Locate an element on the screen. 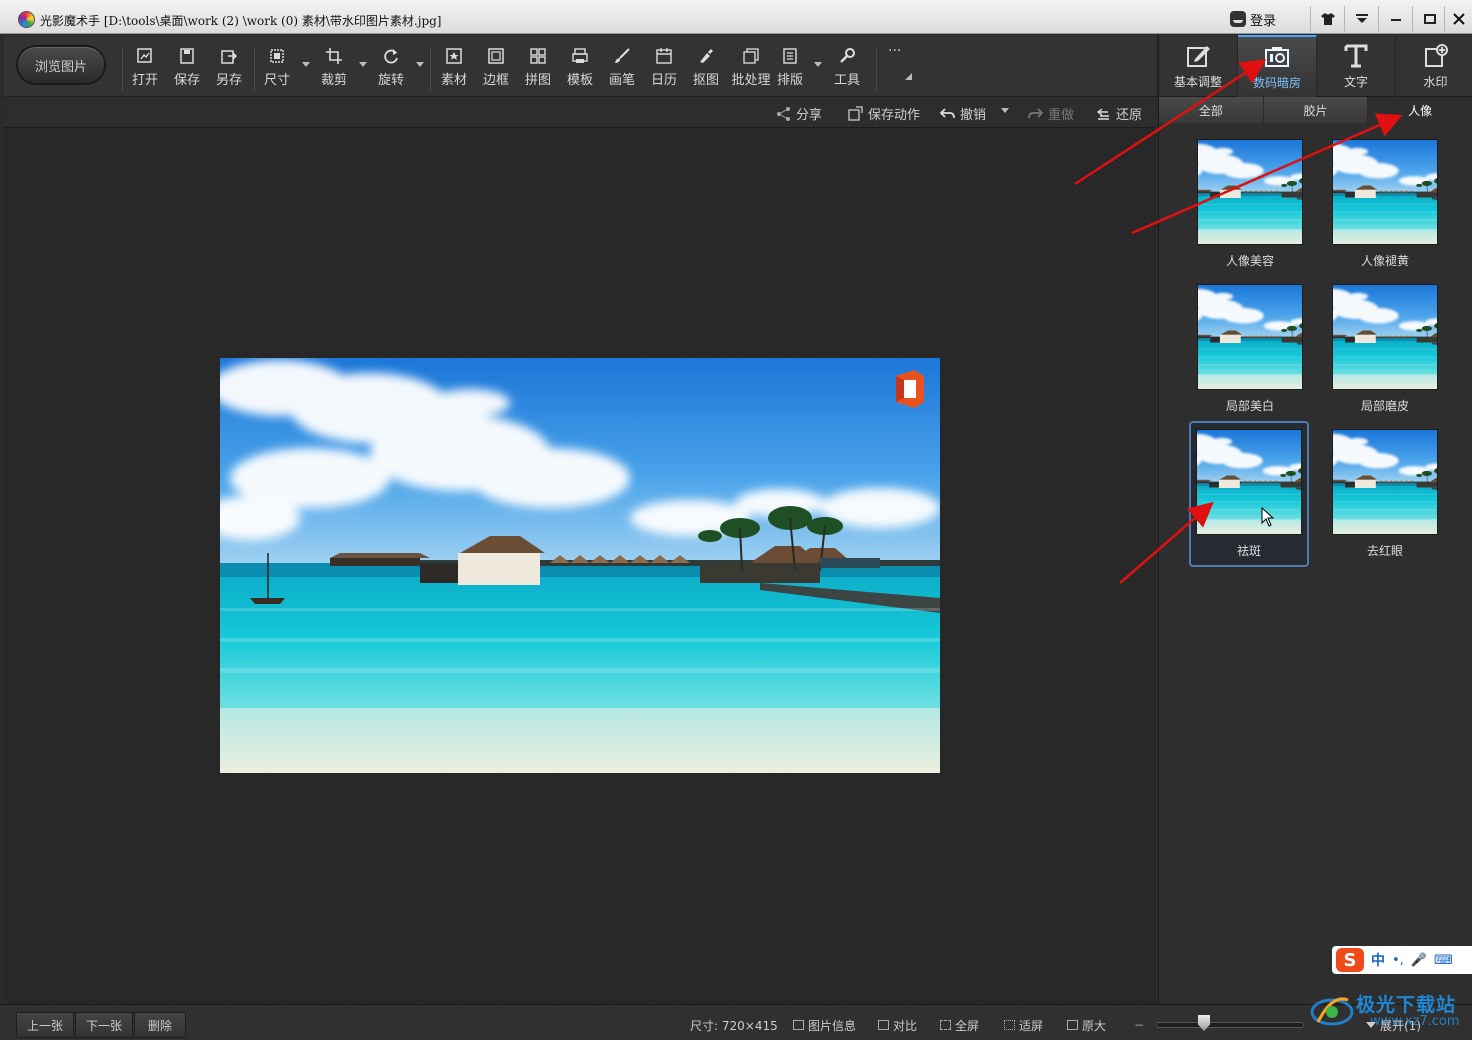  effect-red-eye: 去红眼 is located at coordinates (1385, 494).